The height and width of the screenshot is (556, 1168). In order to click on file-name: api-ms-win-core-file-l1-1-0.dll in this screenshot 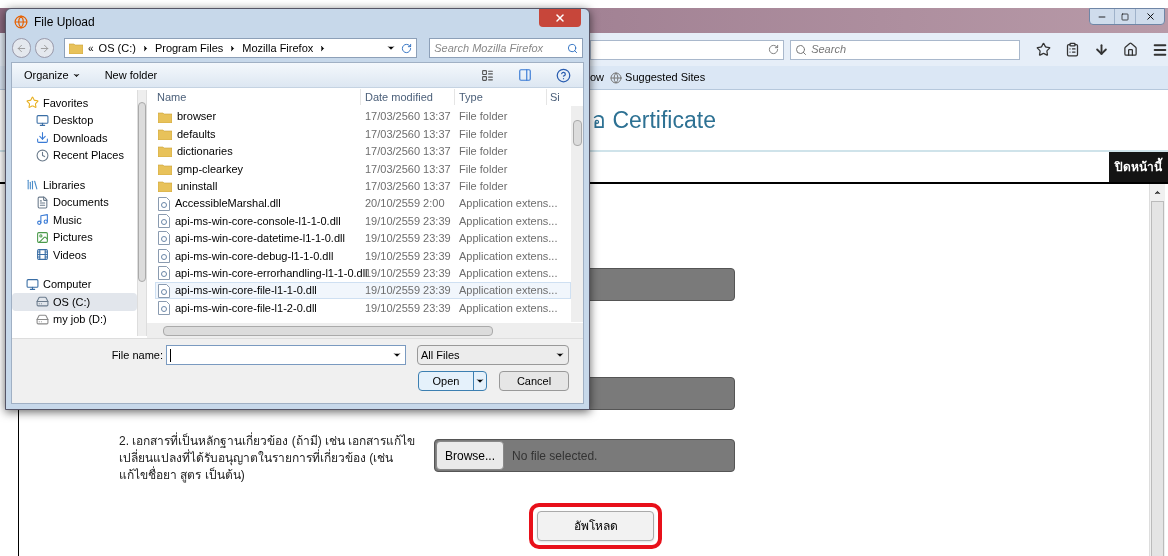, I will do `click(246, 291)`.